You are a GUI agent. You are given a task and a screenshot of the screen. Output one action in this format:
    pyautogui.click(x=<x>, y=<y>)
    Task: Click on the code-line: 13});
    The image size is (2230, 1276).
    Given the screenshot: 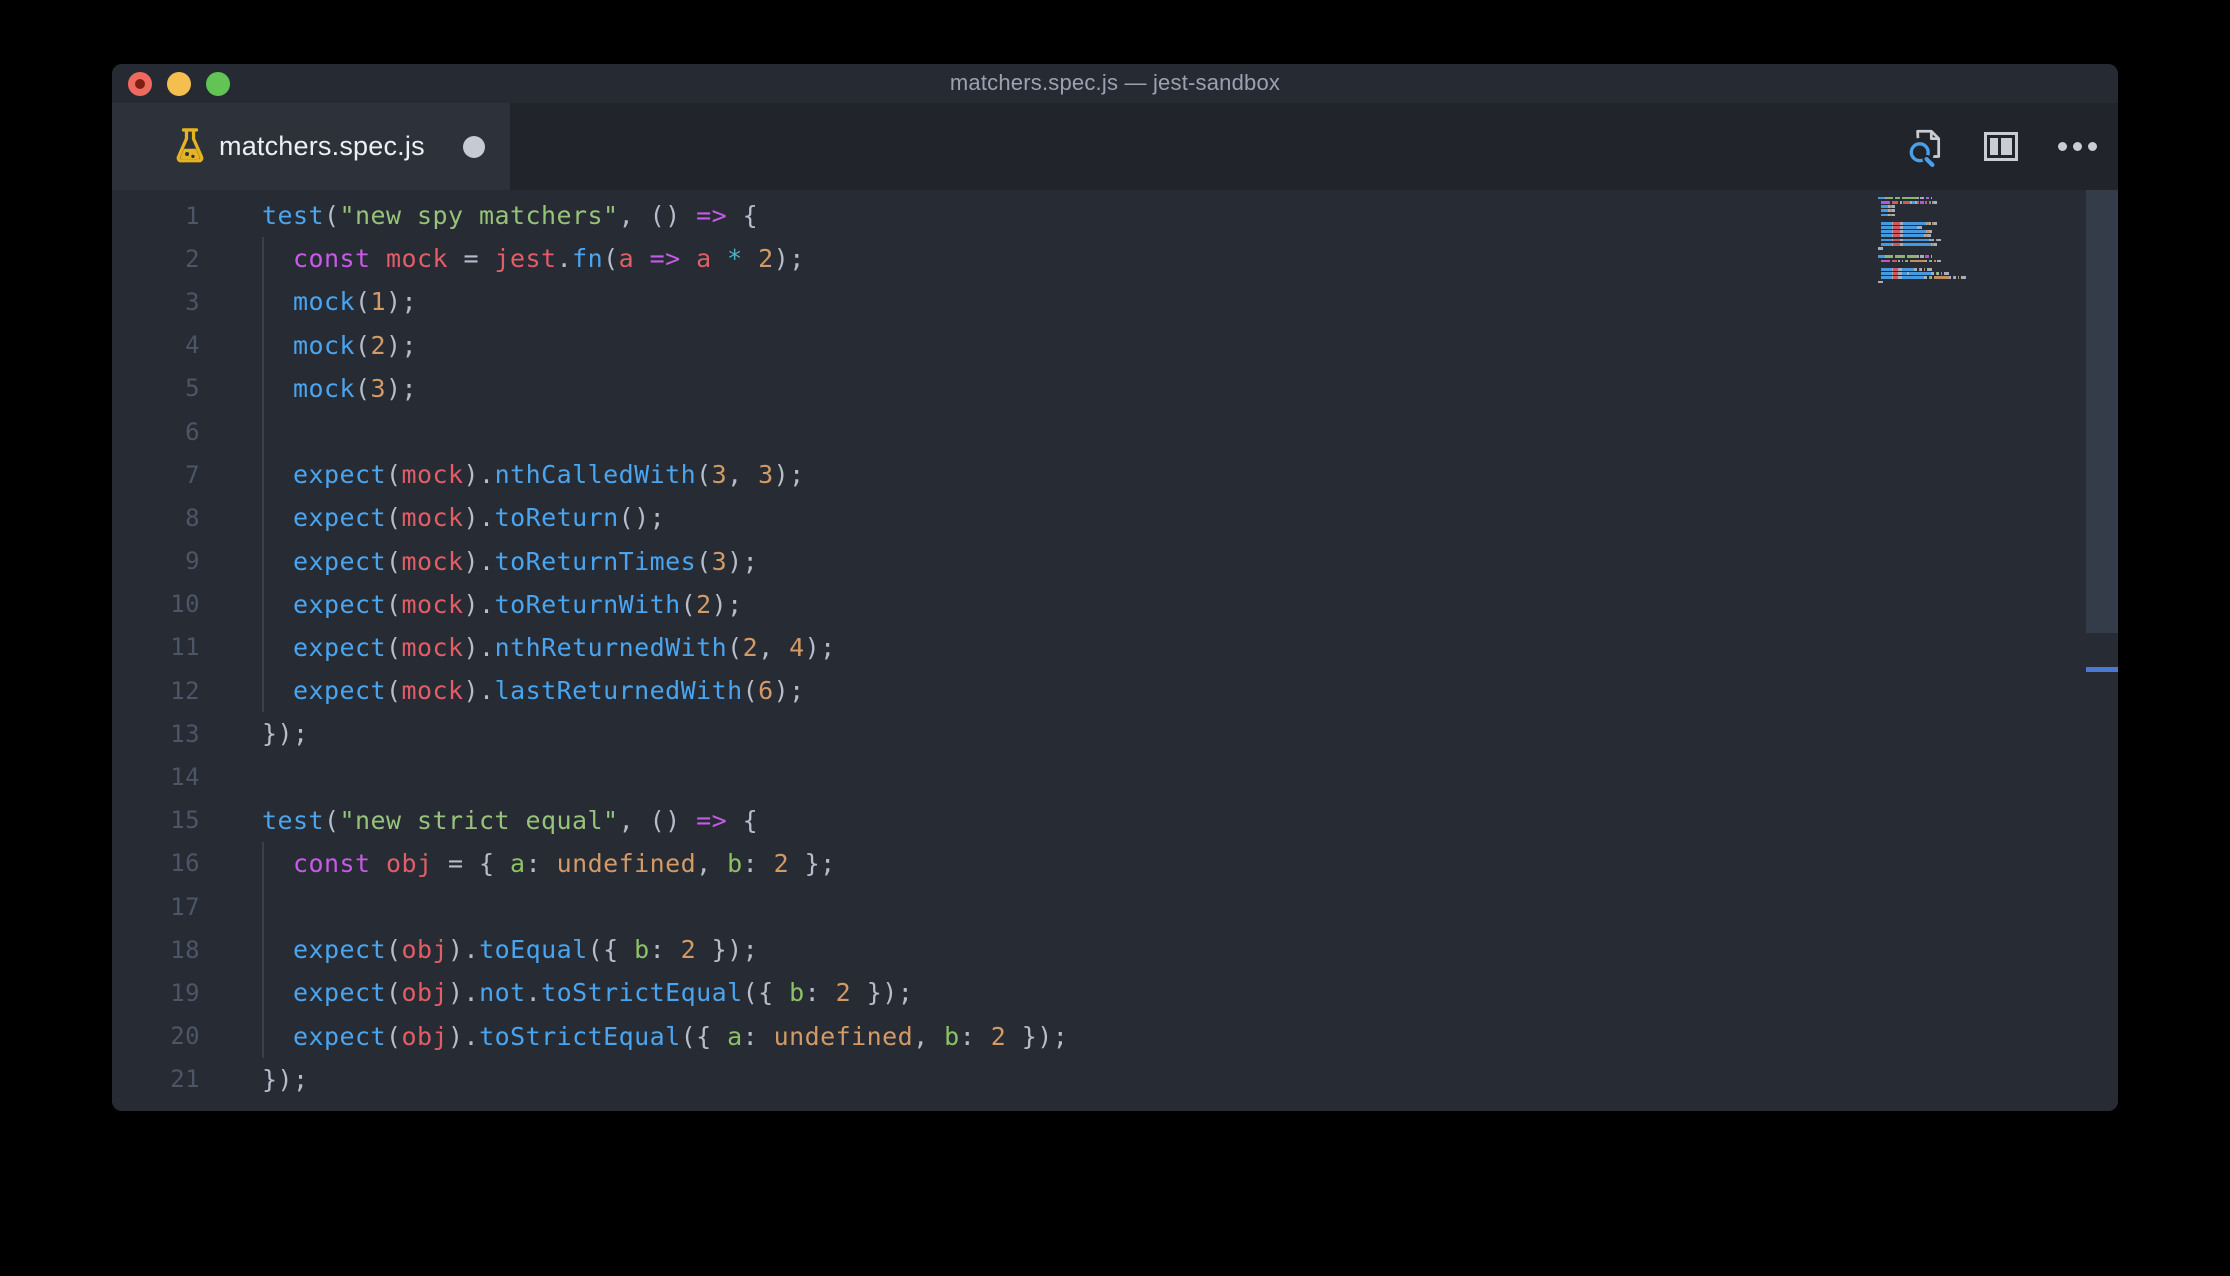 What is the action you would take?
    pyautogui.click(x=1115, y=733)
    